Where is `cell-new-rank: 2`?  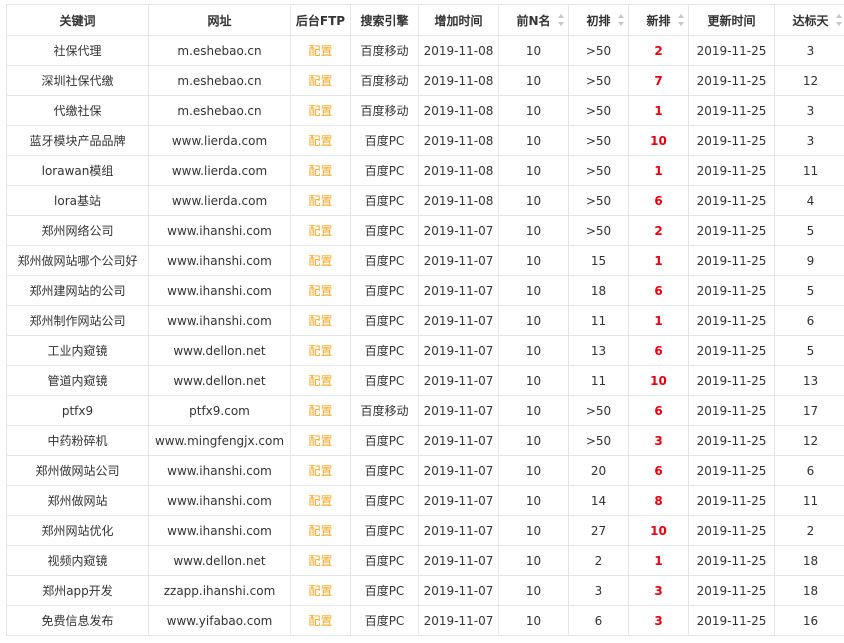 cell-new-rank: 2 is located at coordinates (658, 50).